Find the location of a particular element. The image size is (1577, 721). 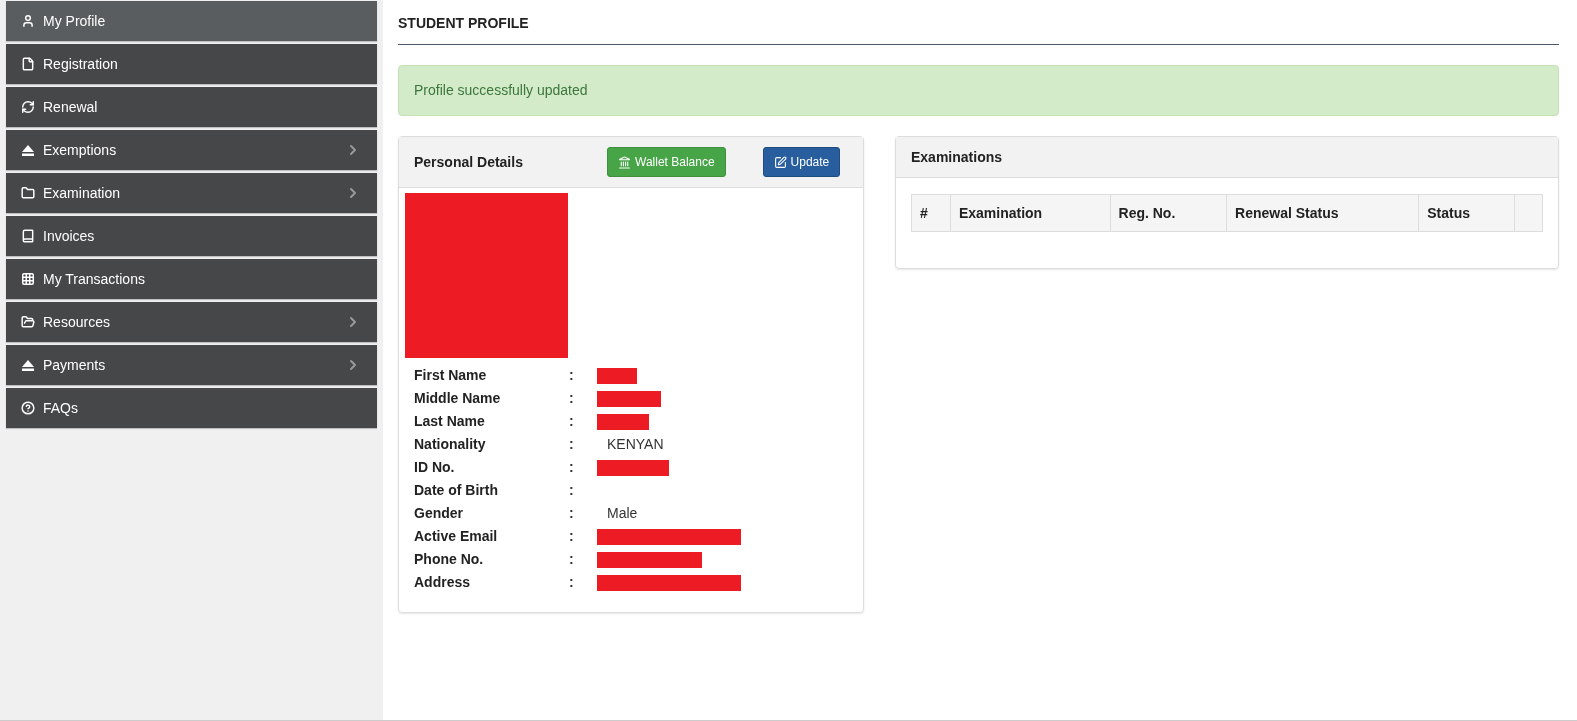

refresh-icon is located at coordinates (28, 107).